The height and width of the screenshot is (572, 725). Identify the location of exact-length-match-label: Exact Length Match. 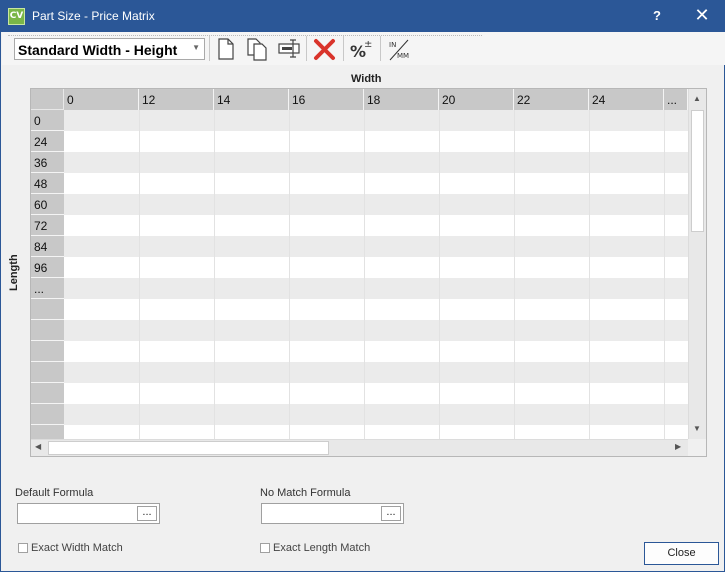
(322, 548).